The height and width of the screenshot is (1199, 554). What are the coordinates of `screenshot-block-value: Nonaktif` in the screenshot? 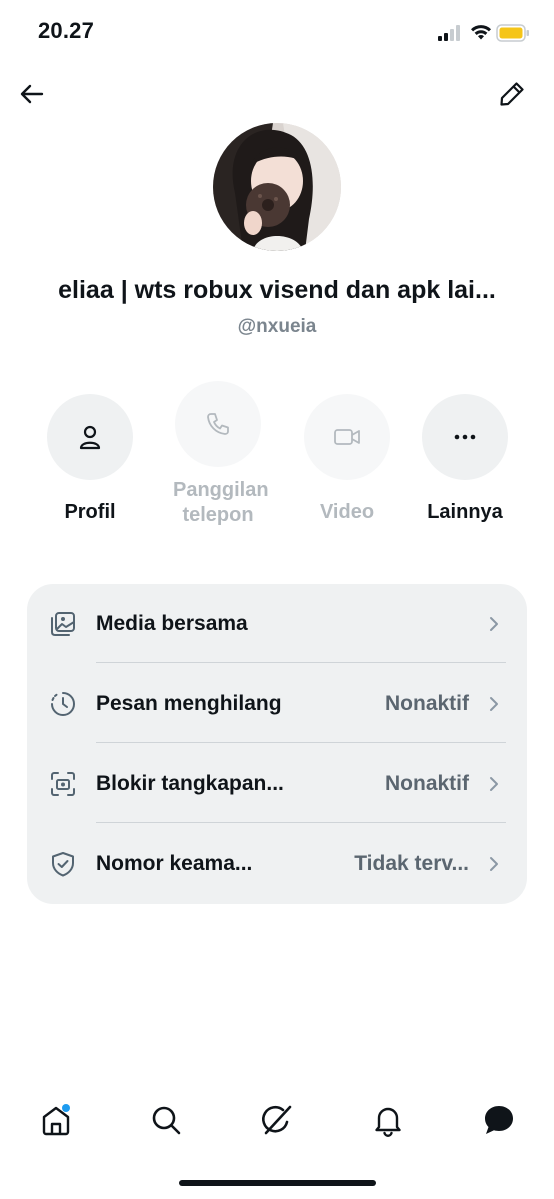 It's located at (427, 783).